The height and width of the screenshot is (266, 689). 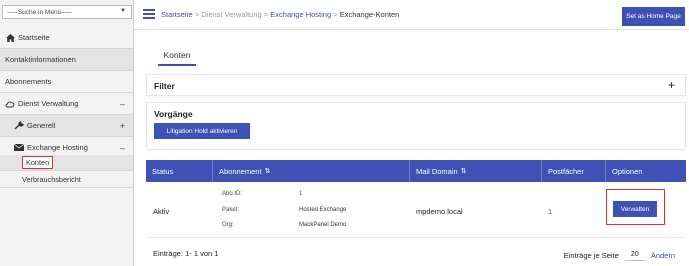 I want to click on expand-icon: +, so click(x=122, y=126).